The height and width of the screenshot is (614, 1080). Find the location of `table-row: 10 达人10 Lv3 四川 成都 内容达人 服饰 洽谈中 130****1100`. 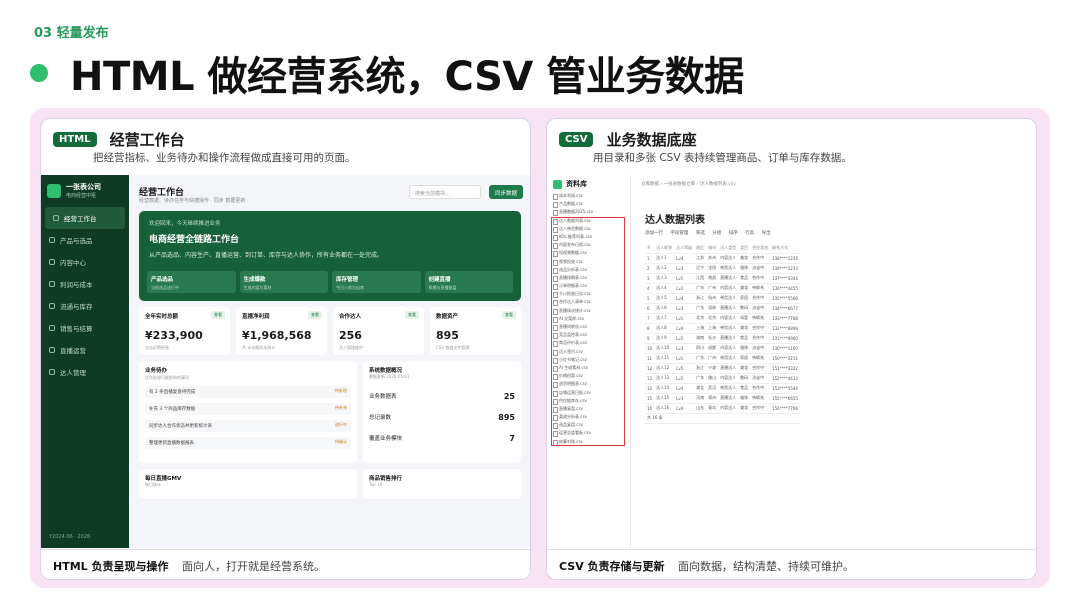

table-row: 10 达人10 Lv3 四川 成都 内容达人 服饰 洽谈中 130****1100 is located at coordinates (722, 348).